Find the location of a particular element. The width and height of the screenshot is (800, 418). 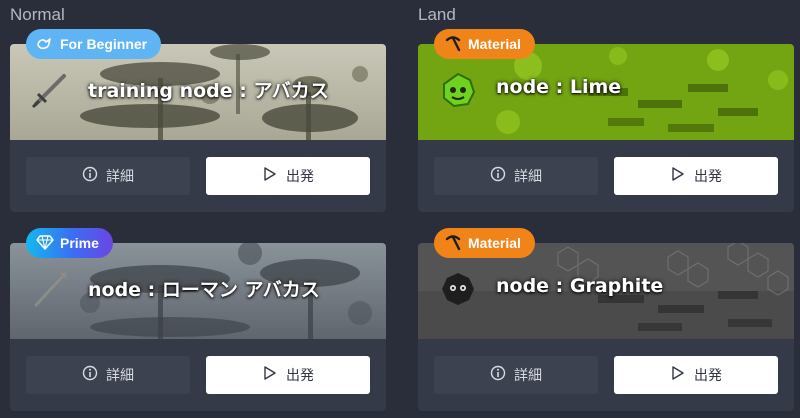

bird-icon is located at coordinates (45, 44).